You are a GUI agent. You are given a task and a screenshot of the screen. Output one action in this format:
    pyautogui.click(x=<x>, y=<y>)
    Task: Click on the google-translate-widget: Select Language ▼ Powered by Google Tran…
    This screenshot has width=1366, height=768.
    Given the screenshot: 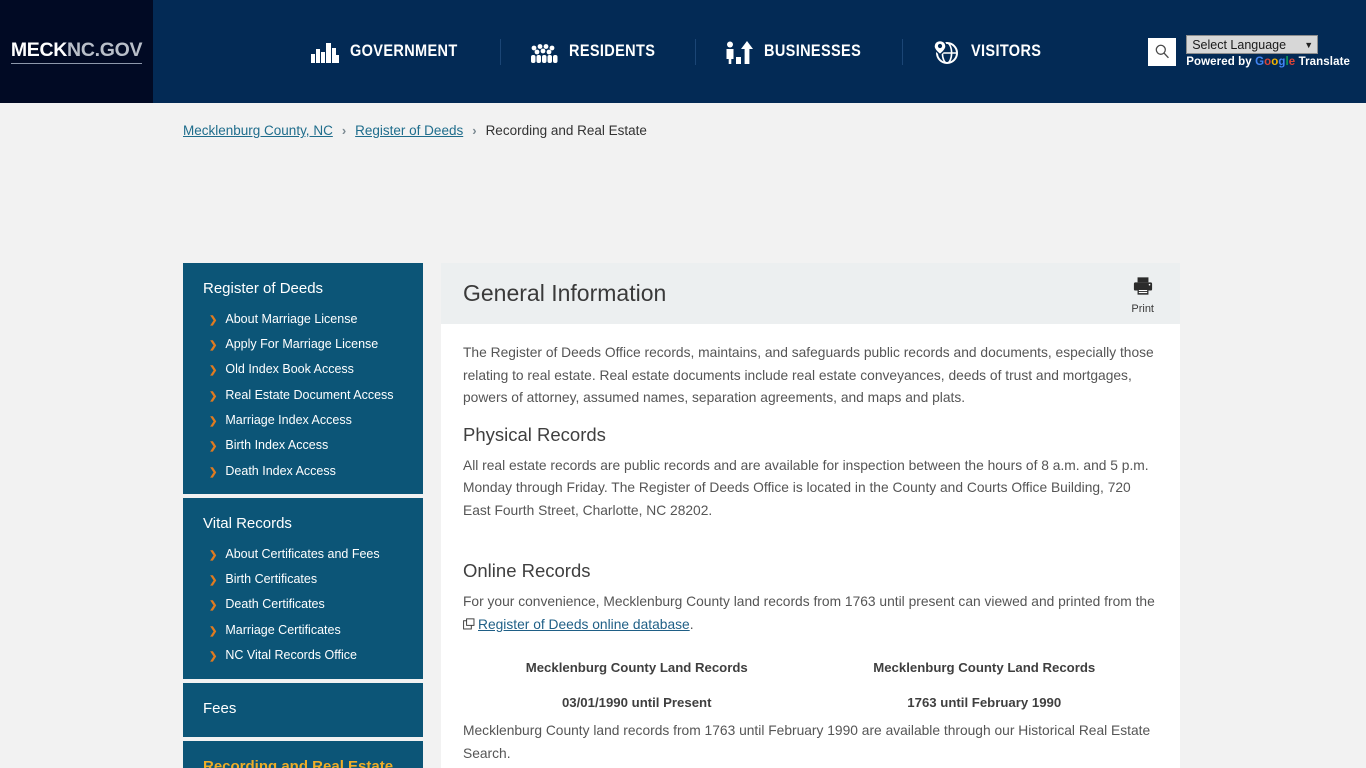 What is the action you would take?
    pyautogui.click(x=1268, y=51)
    